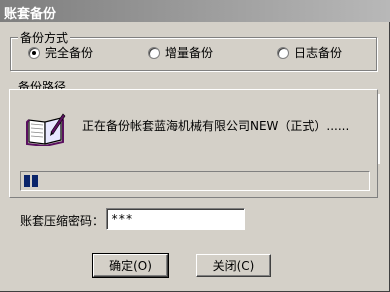 The width and height of the screenshot is (390, 292). What do you see at coordinates (318, 53) in the screenshot?
I see `radio-label: 日志备份` at bounding box center [318, 53].